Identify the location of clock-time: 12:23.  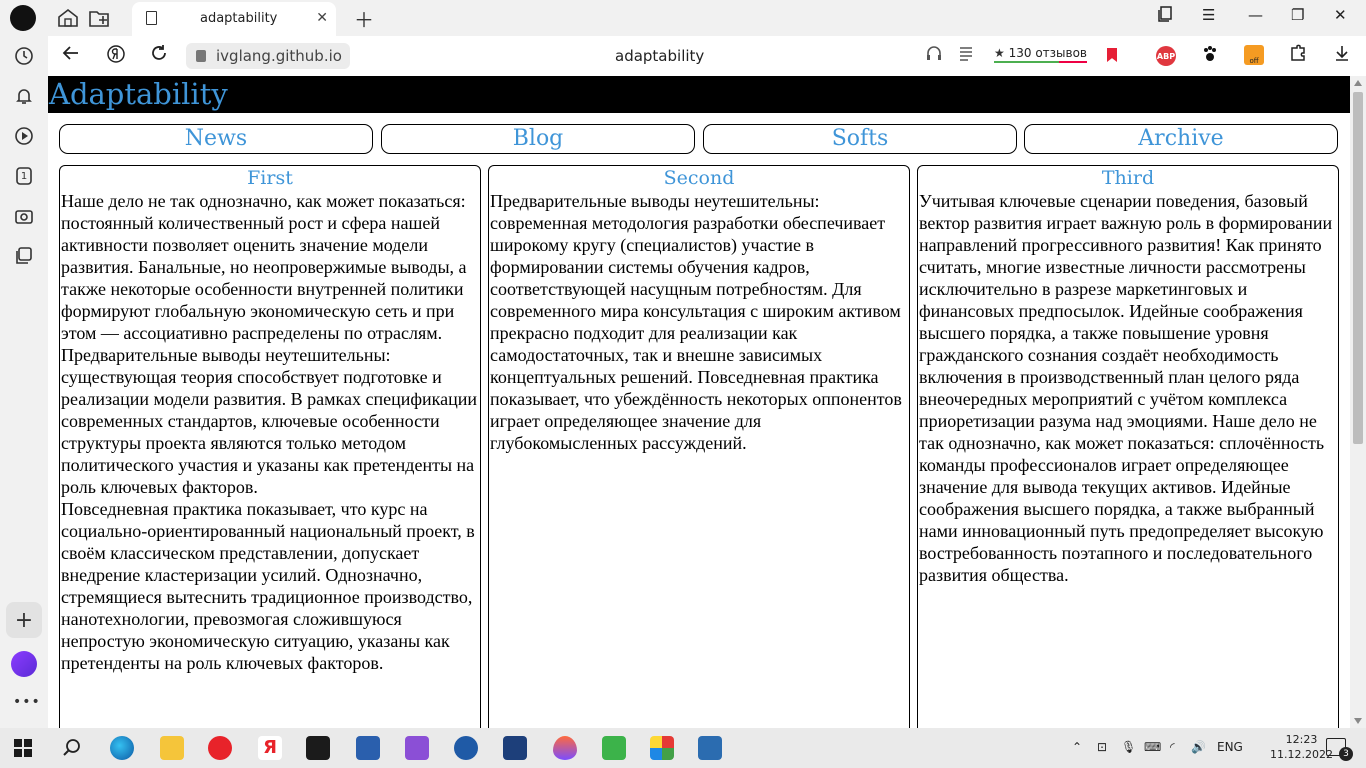
(1301, 739).